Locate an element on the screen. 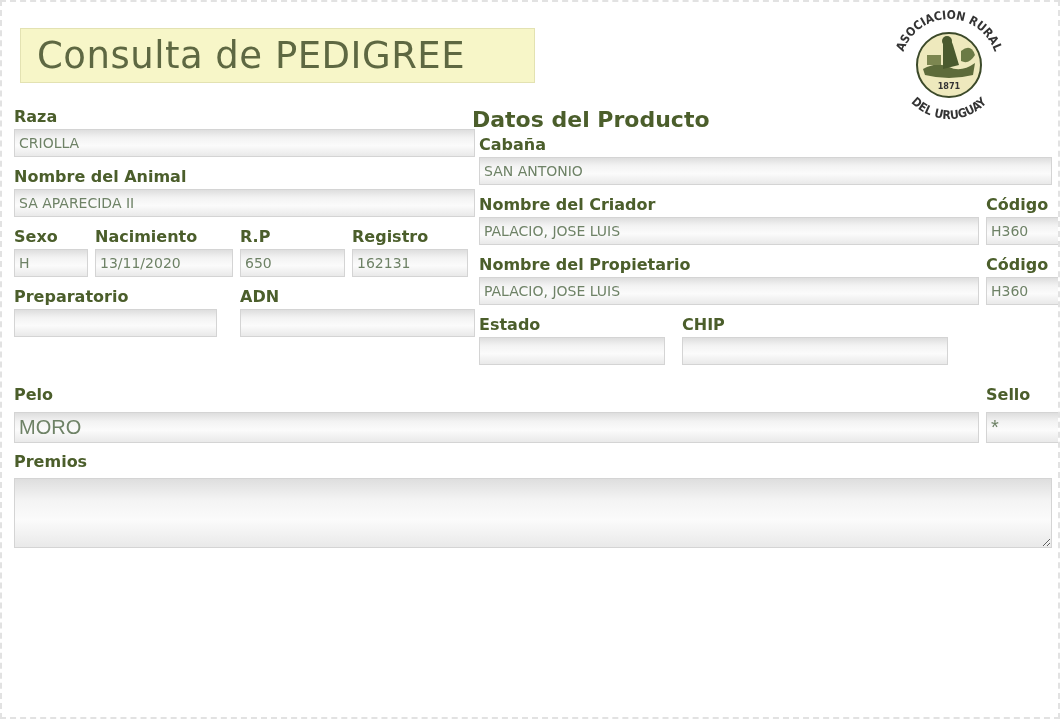  field-label: Sexo is located at coordinates (36, 237).